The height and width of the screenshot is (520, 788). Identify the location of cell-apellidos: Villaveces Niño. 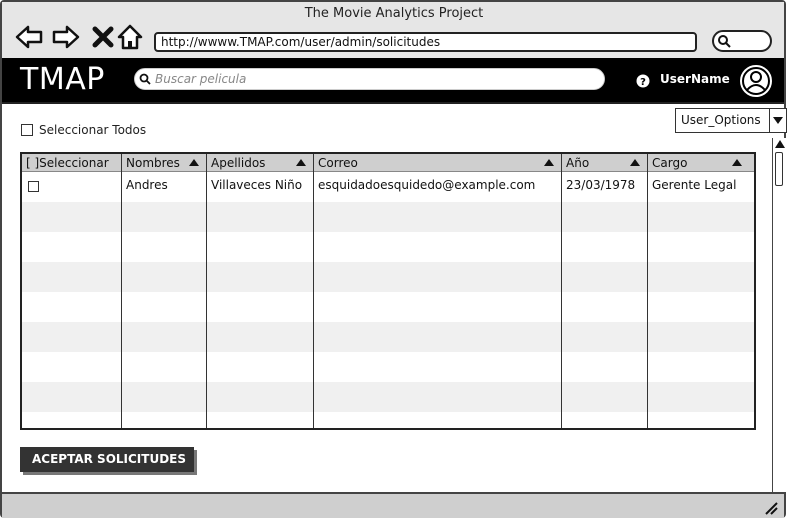
(257, 185).